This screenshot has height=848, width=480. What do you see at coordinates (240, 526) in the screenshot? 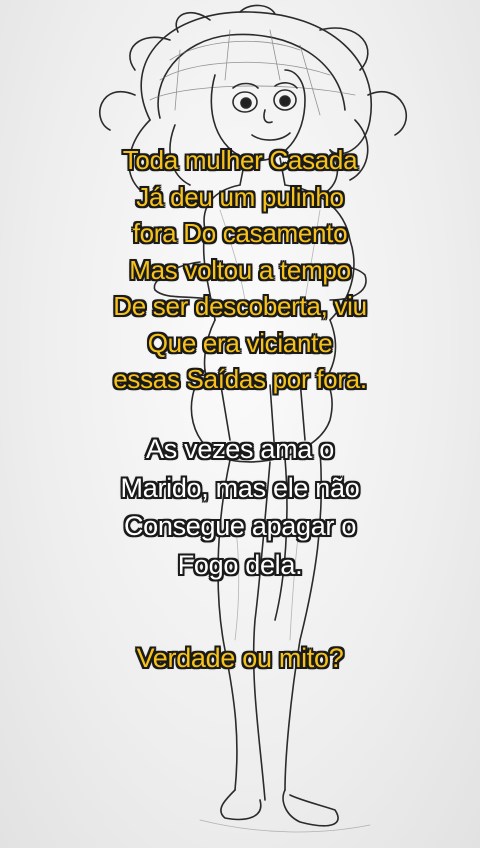
I see `caption-line: Consegue apagar o` at bounding box center [240, 526].